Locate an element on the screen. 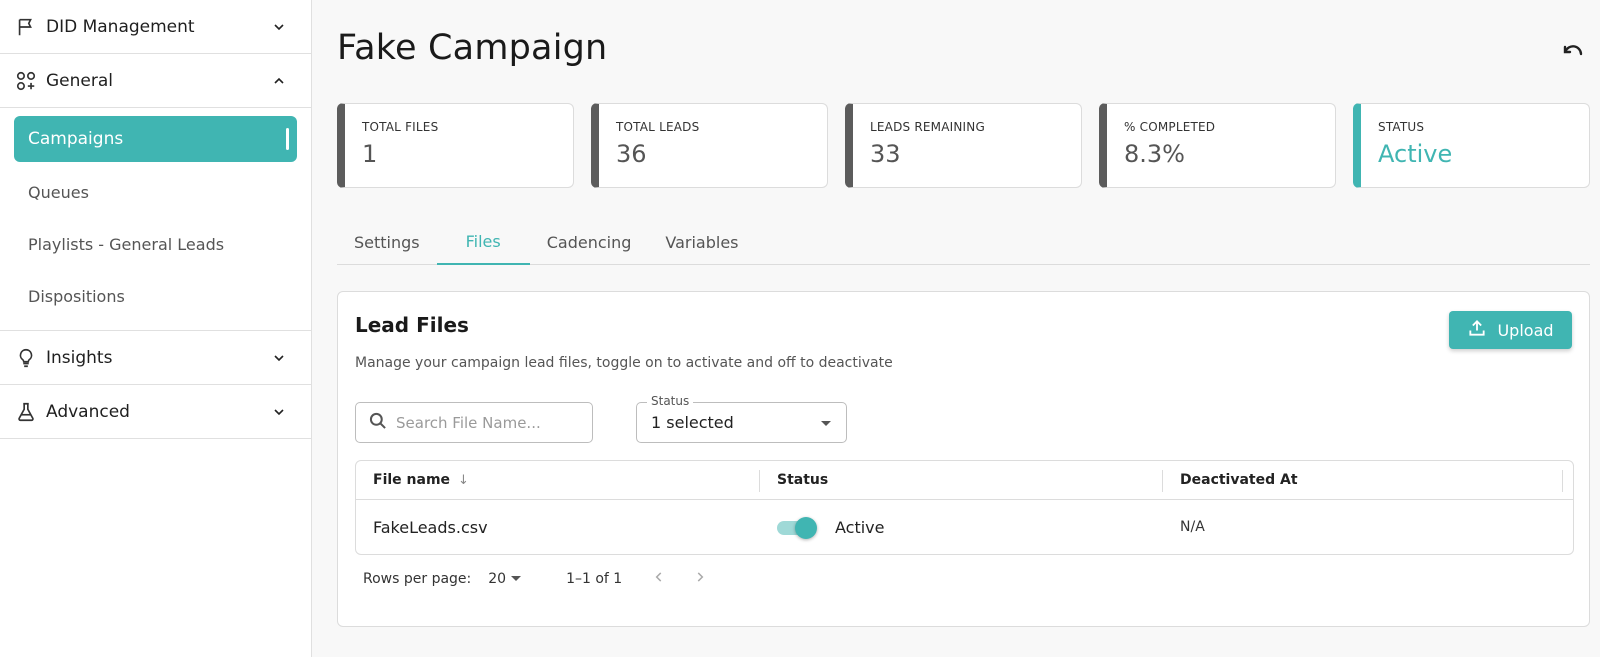  undo-icon is located at coordinates (1573, 53).